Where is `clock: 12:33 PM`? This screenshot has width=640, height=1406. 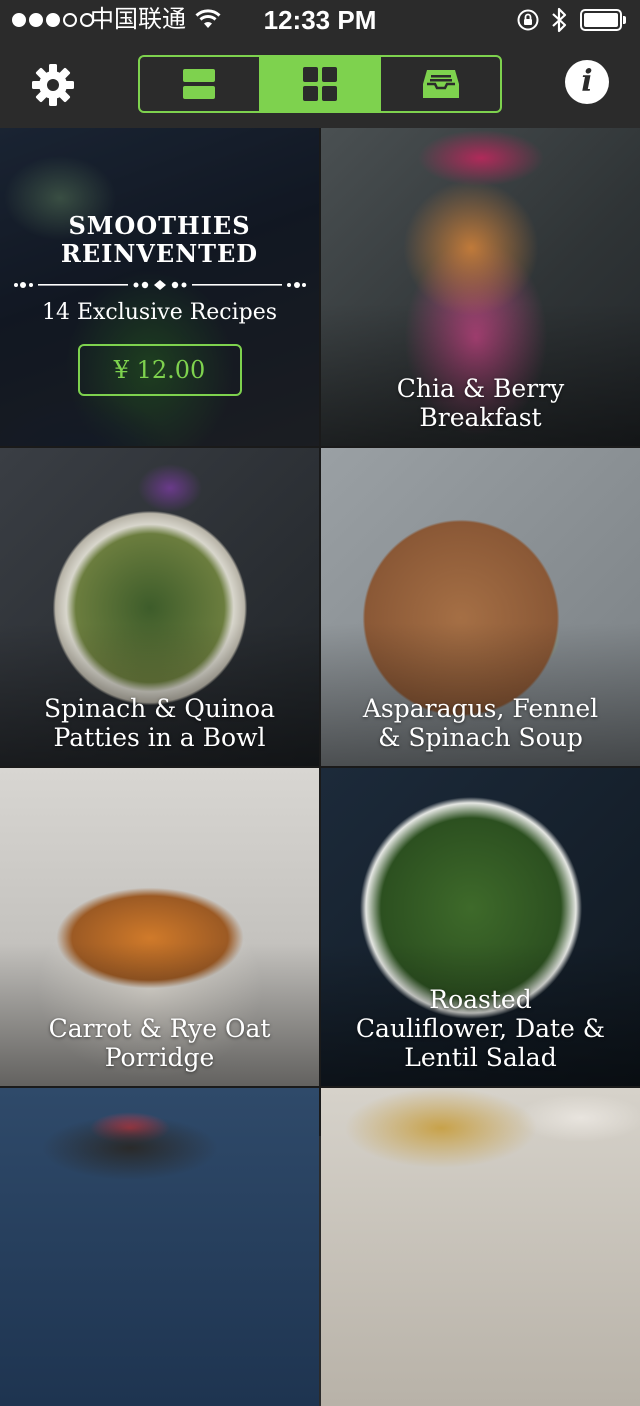
clock: 12:33 PM is located at coordinates (320, 20).